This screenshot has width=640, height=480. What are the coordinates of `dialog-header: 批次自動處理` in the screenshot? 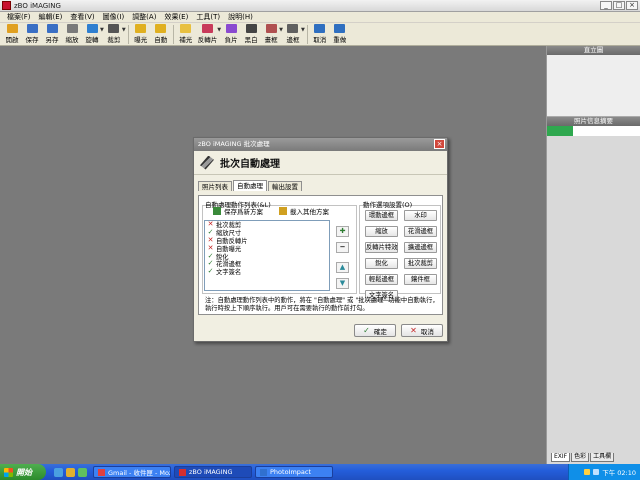 It's located at (320, 163).